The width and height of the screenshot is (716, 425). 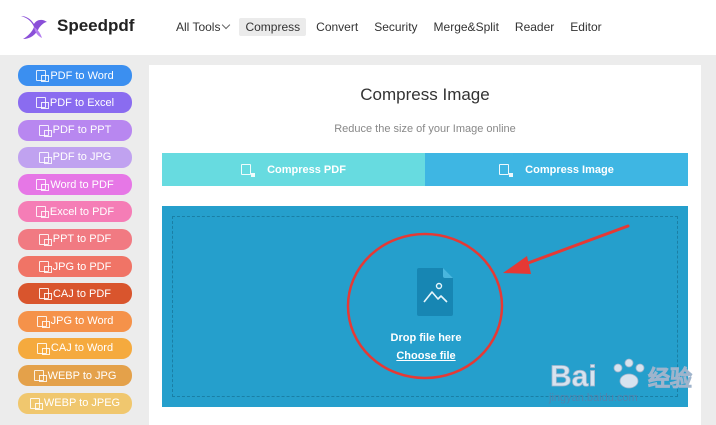 I want to click on sidebar-item-label: PDF to PPT, so click(x=82, y=130).